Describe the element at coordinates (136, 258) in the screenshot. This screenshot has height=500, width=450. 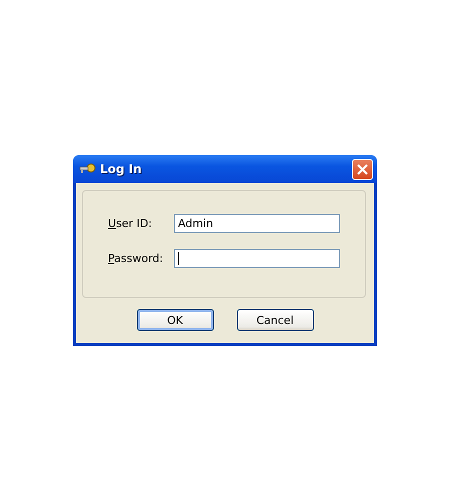
I see `field-label: Password:` at that location.